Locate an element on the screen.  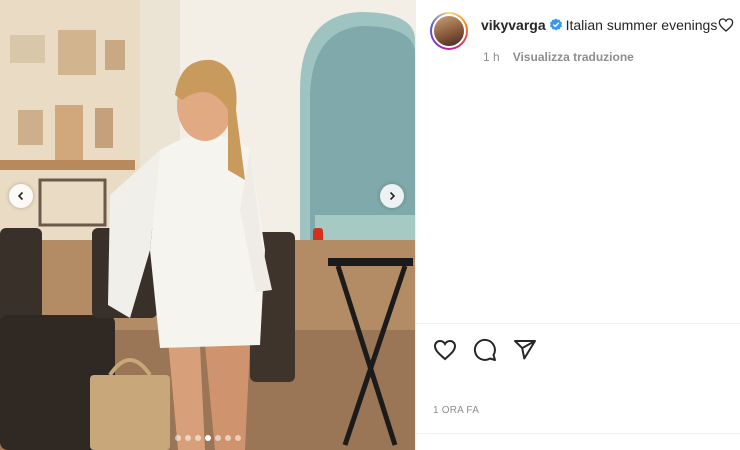
chevron-left-icon is located at coordinates (20, 196).